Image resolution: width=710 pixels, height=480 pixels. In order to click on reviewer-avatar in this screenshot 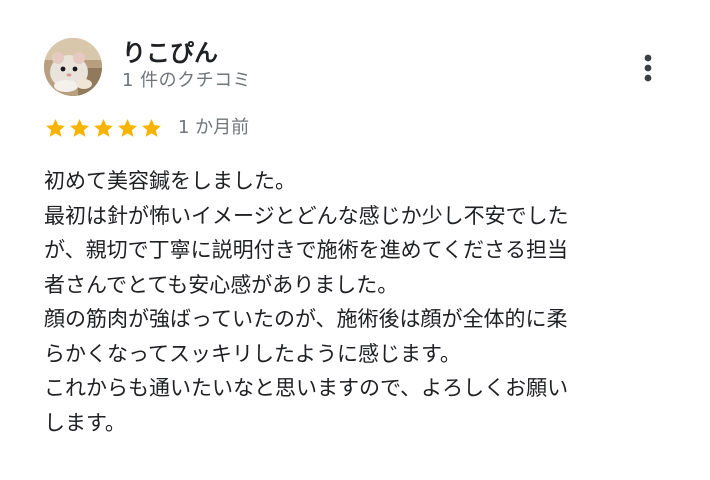, I will do `click(73, 67)`.